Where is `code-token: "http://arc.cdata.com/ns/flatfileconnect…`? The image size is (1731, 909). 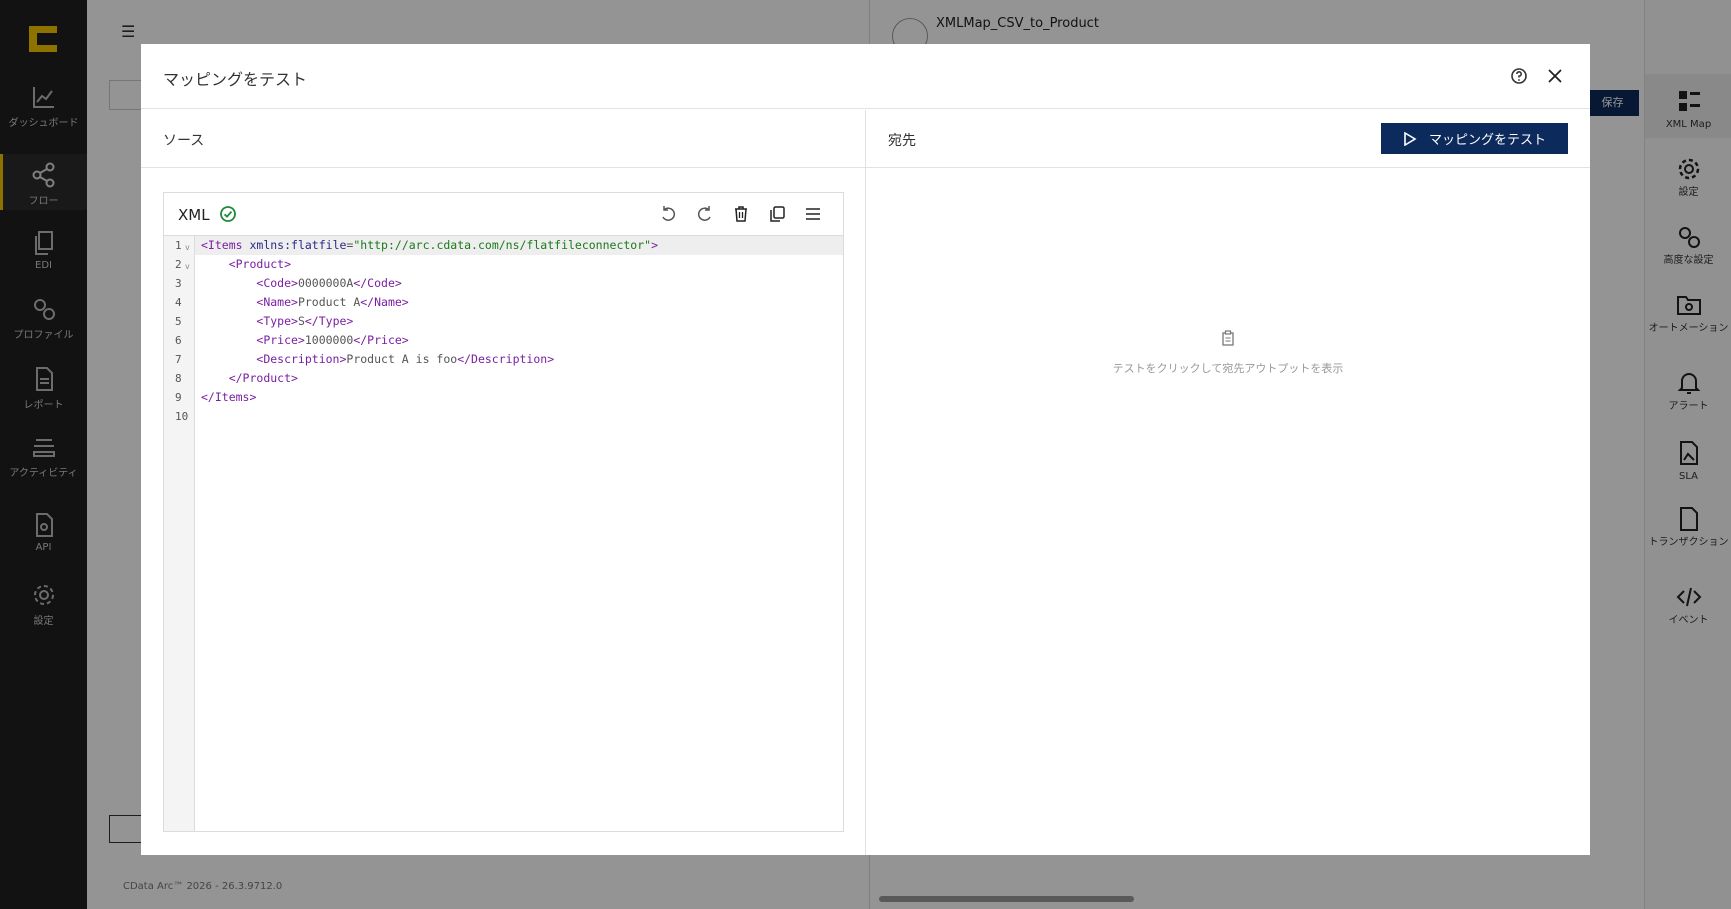
code-token: "http://arc.cdata.com/ns/flatfileconnect… is located at coordinates (502, 245).